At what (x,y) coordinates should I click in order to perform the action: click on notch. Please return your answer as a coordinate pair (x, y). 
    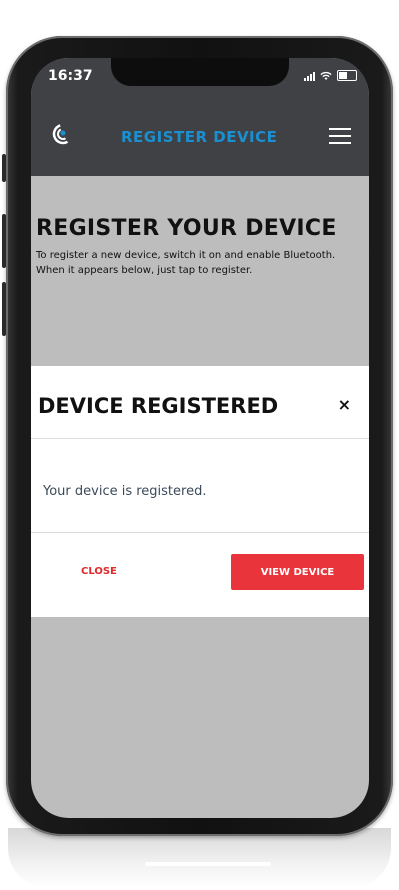
    Looking at the image, I should click on (200, 72).